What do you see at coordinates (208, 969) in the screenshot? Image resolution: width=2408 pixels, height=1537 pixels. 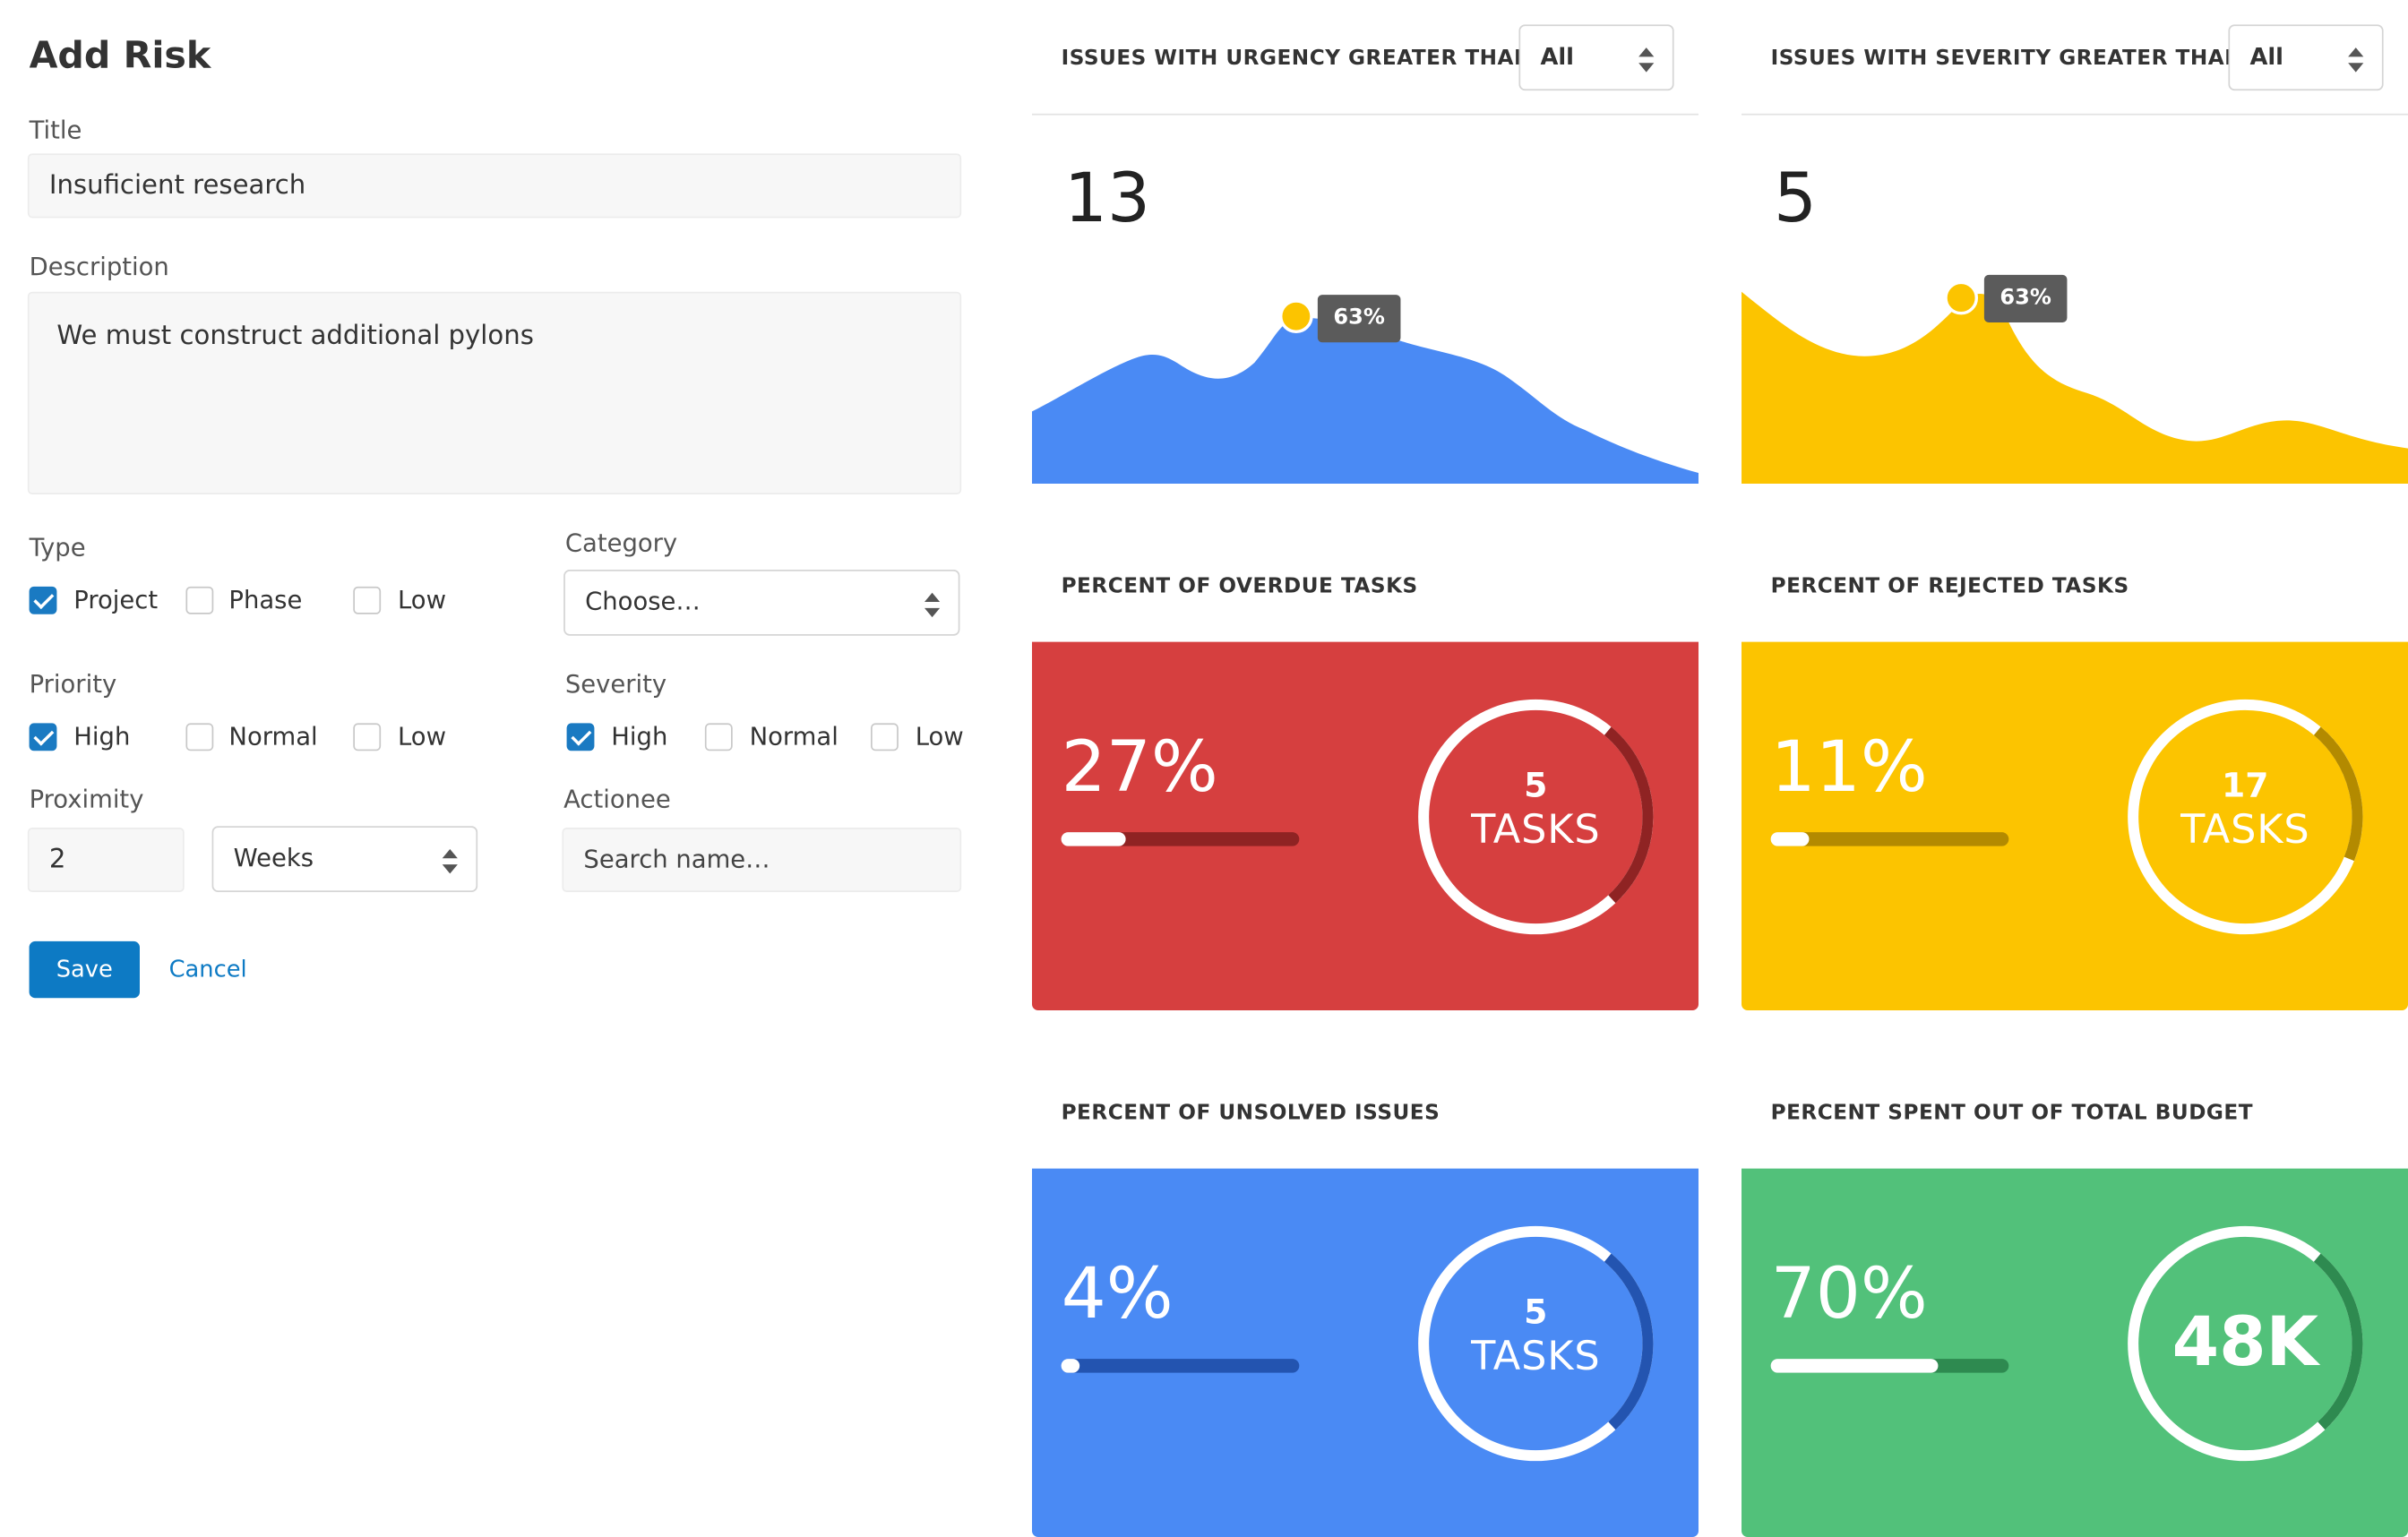 I see `cancel-button: Cancel` at bounding box center [208, 969].